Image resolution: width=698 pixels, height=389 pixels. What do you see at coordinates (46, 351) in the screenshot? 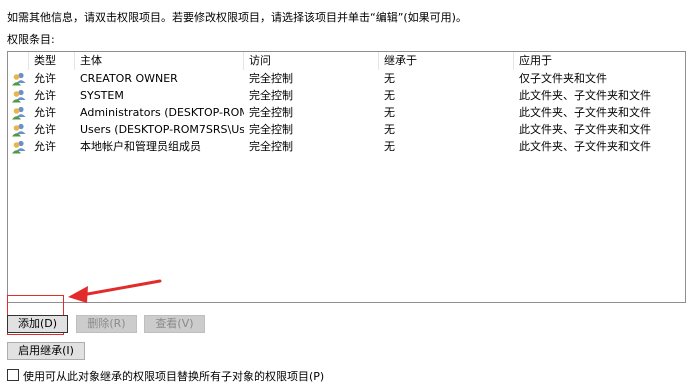
I see `enable-inheritance-button: 启用继承(I)` at bounding box center [46, 351].